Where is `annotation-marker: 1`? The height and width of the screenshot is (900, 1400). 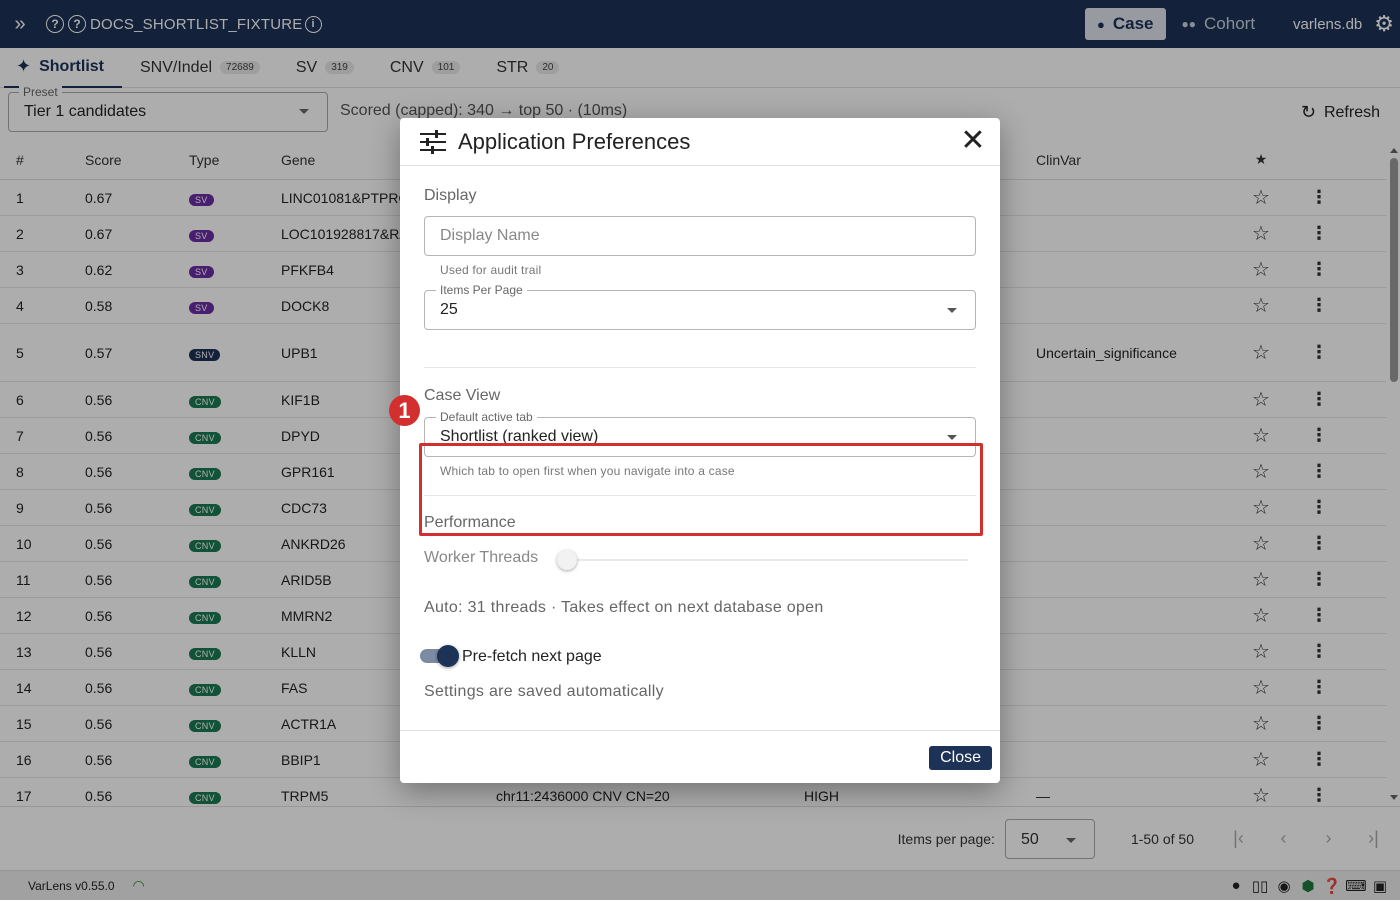 annotation-marker: 1 is located at coordinates (404, 410).